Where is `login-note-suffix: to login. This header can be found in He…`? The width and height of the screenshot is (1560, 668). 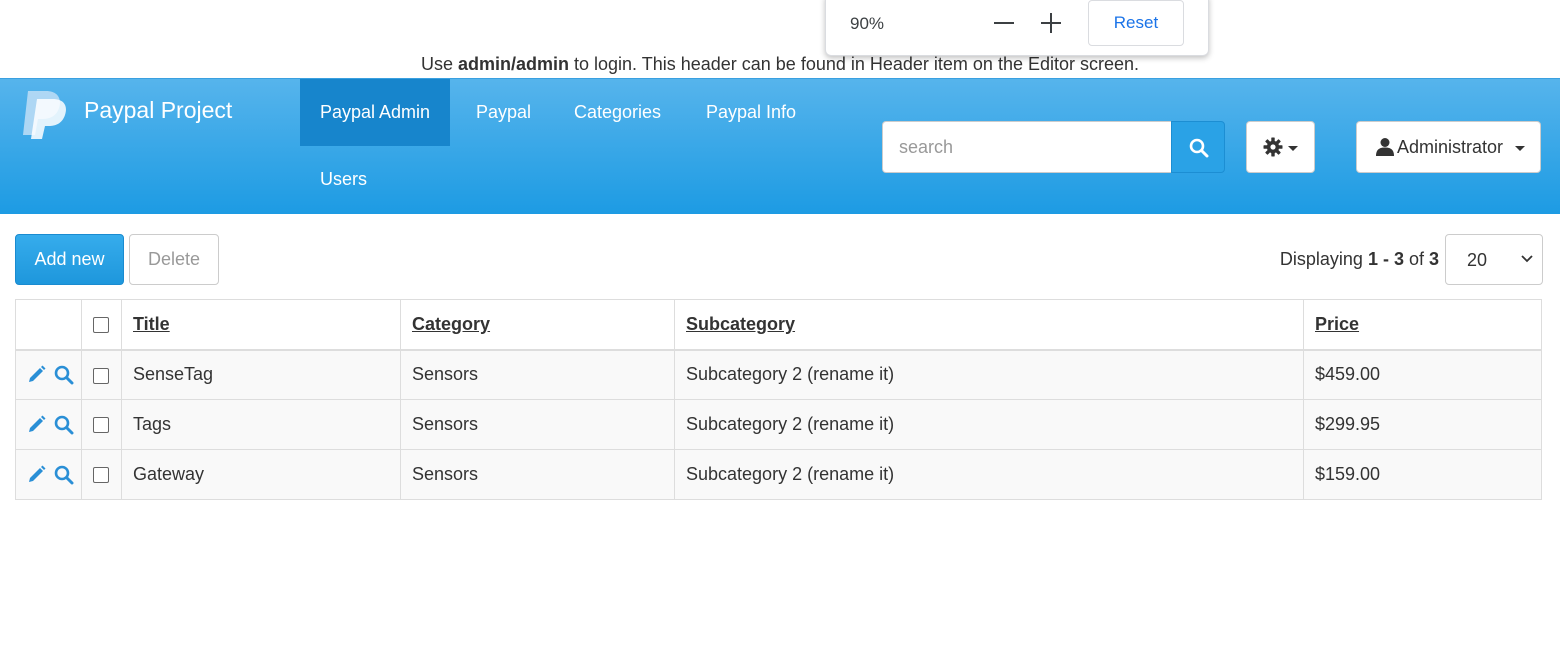 login-note-suffix: to login. This header can be found in He… is located at coordinates (854, 64).